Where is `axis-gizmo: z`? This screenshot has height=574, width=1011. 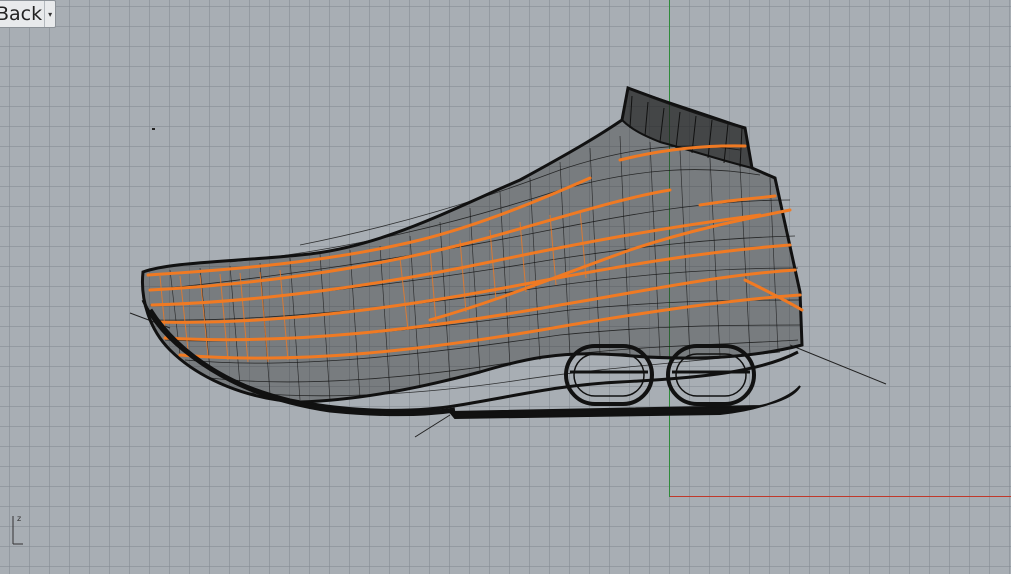 axis-gizmo: z is located at coordinates (17, 530).